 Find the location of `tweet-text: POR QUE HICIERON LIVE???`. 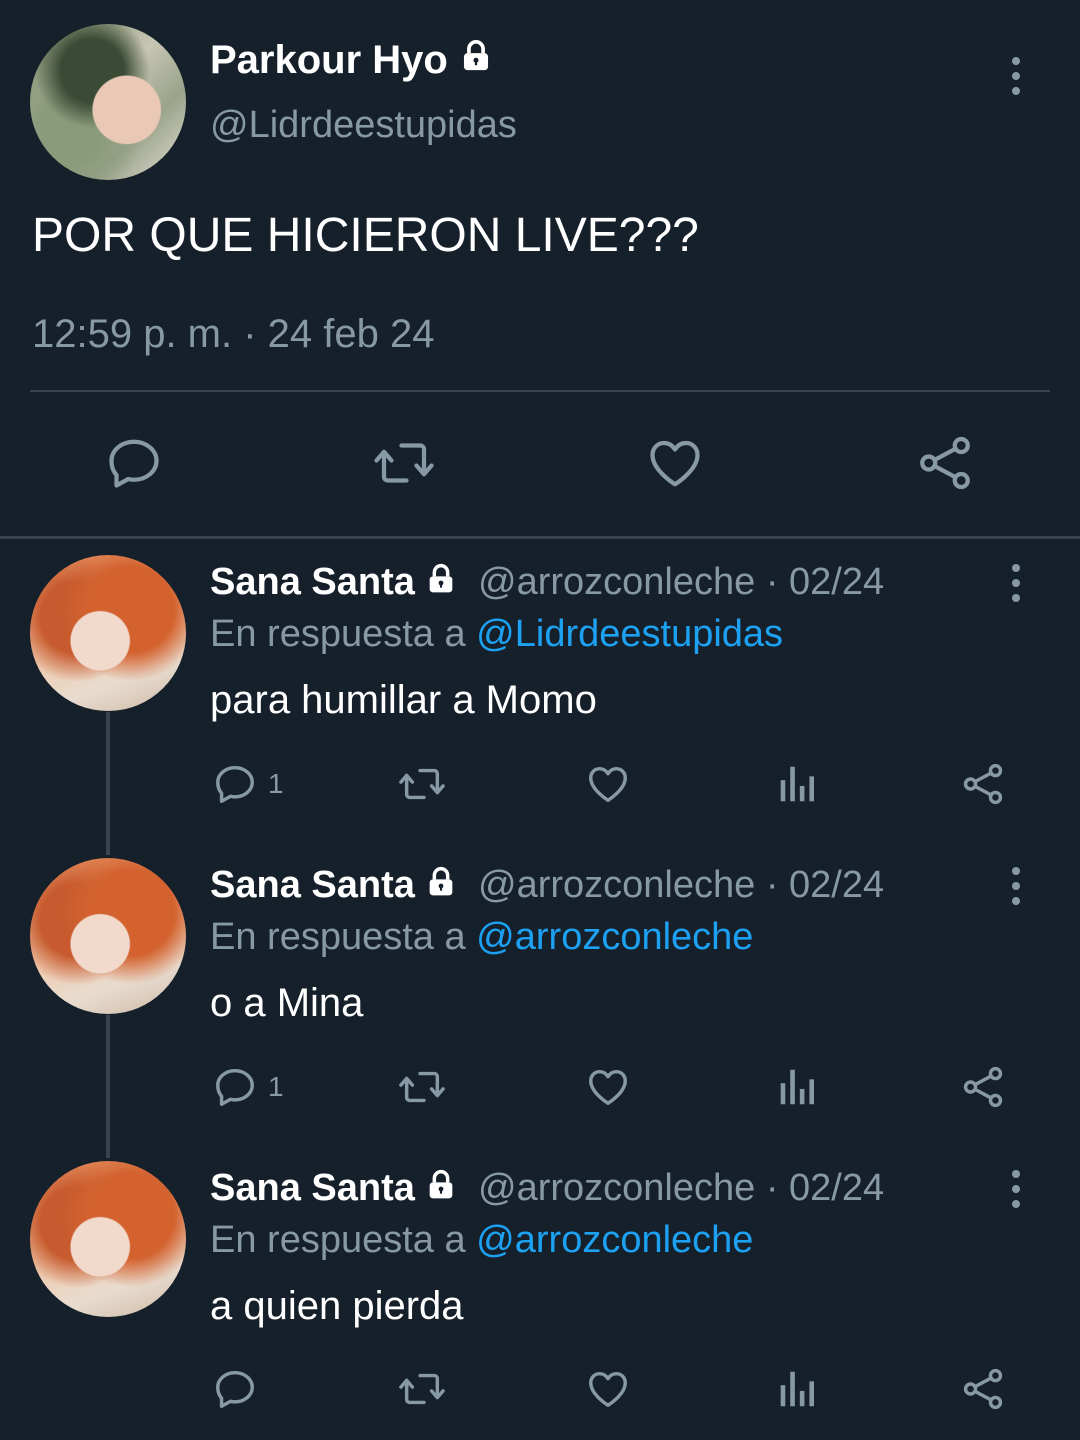

tweet-text: POR QUE HICIERON LIVE??? is located at coordinates (365, 235).